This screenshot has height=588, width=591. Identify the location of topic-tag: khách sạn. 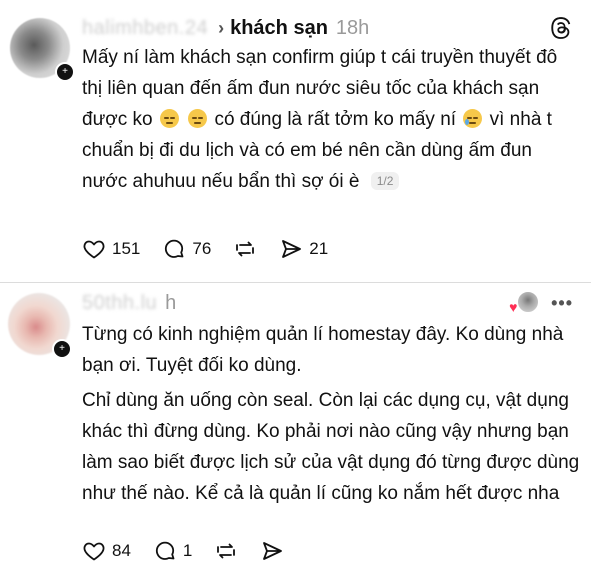
(279, 28).